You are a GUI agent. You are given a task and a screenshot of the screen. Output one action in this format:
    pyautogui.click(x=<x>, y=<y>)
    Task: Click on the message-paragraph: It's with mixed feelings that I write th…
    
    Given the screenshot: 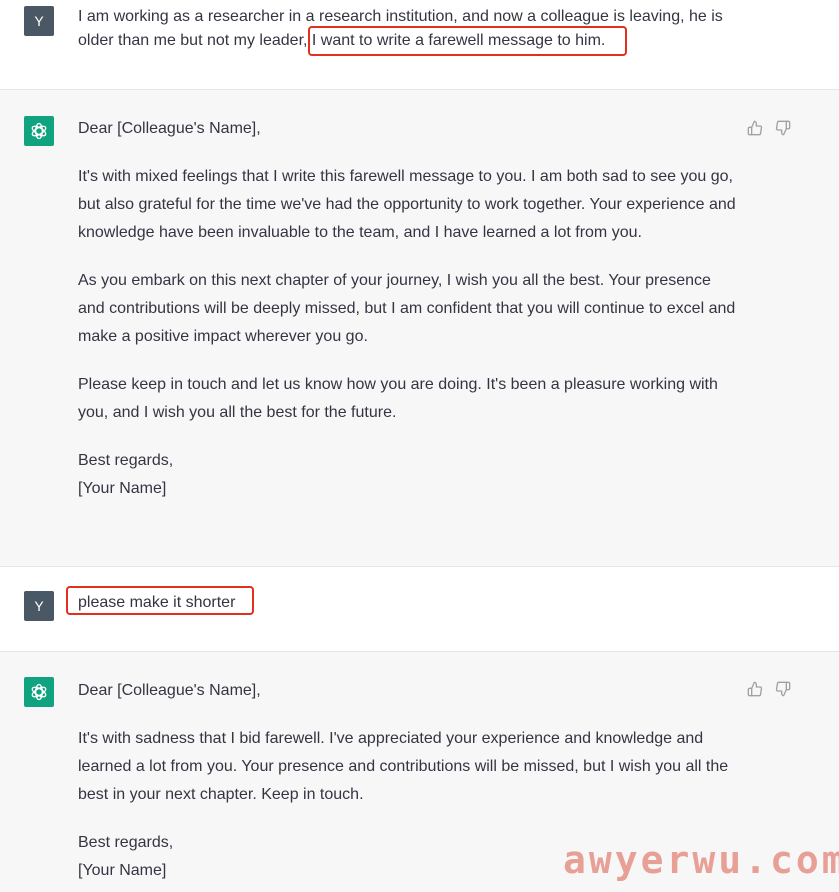 What is the action you would take?
    pyautogui.click(x=407, y=204)
    